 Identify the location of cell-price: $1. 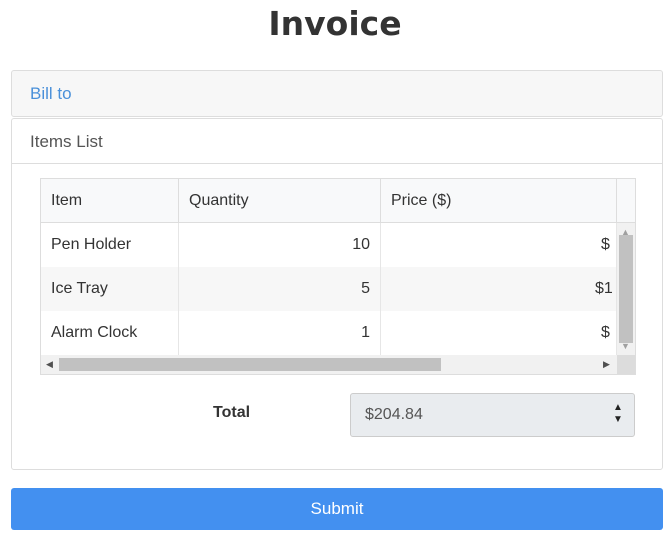
(499, 289).